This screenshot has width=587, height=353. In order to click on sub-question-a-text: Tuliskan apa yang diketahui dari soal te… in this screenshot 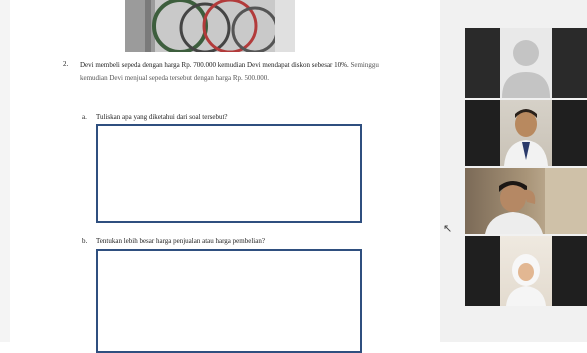, I will do `click(162, 117)`.